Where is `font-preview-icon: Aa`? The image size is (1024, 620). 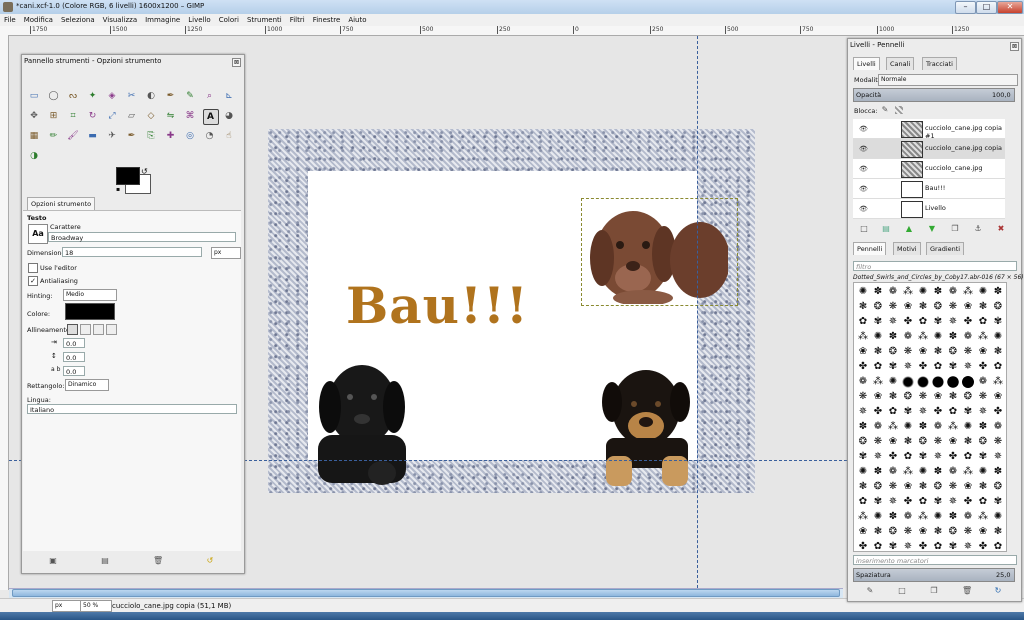 font-preview-icon: Aa is located at coordinates (38, 234).